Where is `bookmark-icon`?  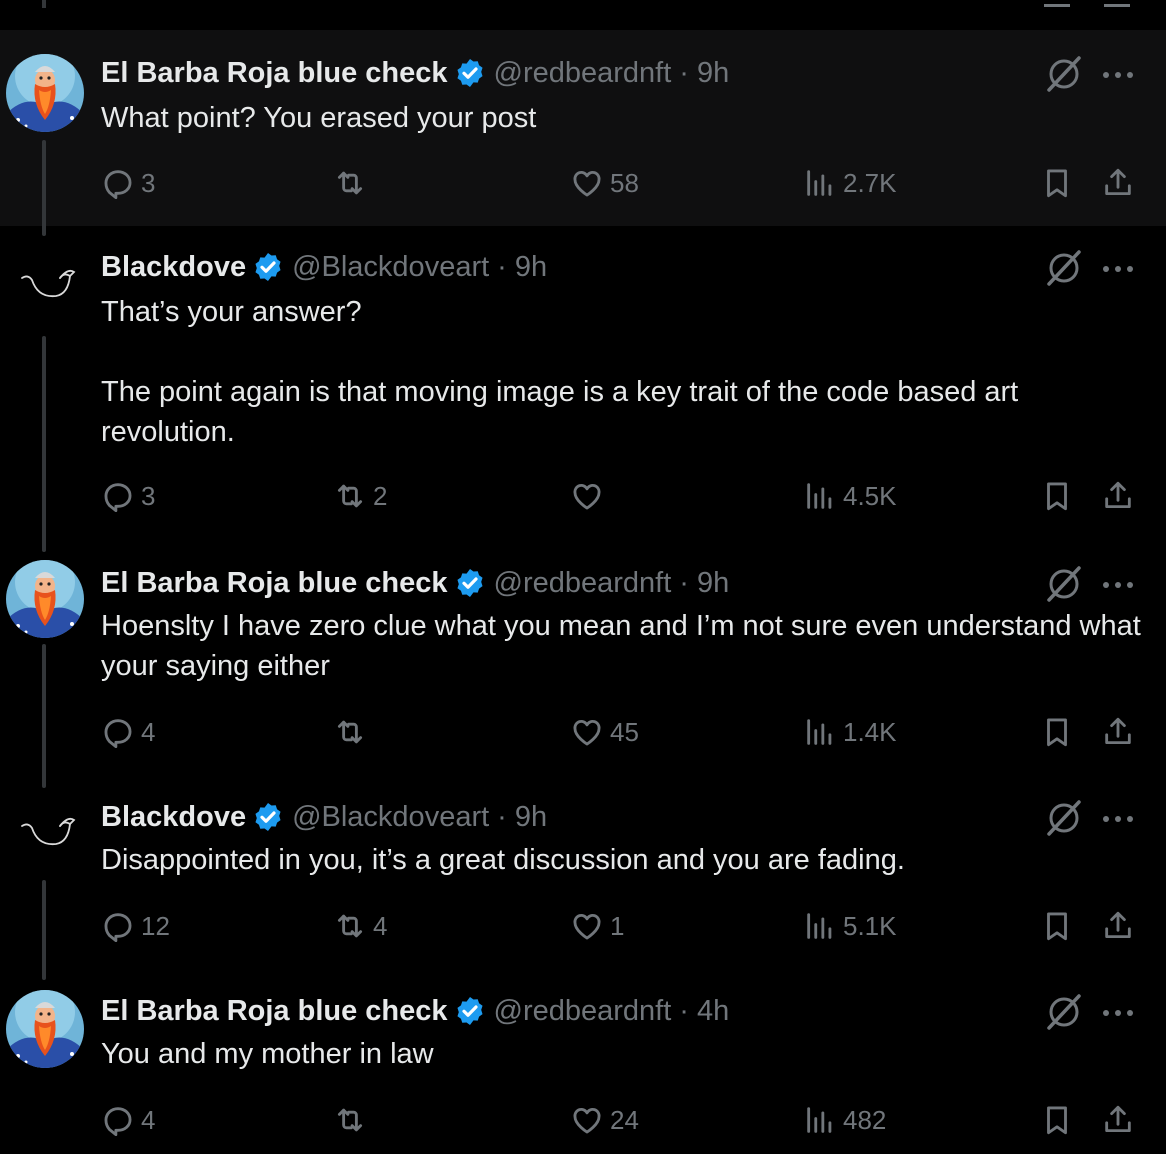
bookmark-icon is located at coordinates (1057, 1120).